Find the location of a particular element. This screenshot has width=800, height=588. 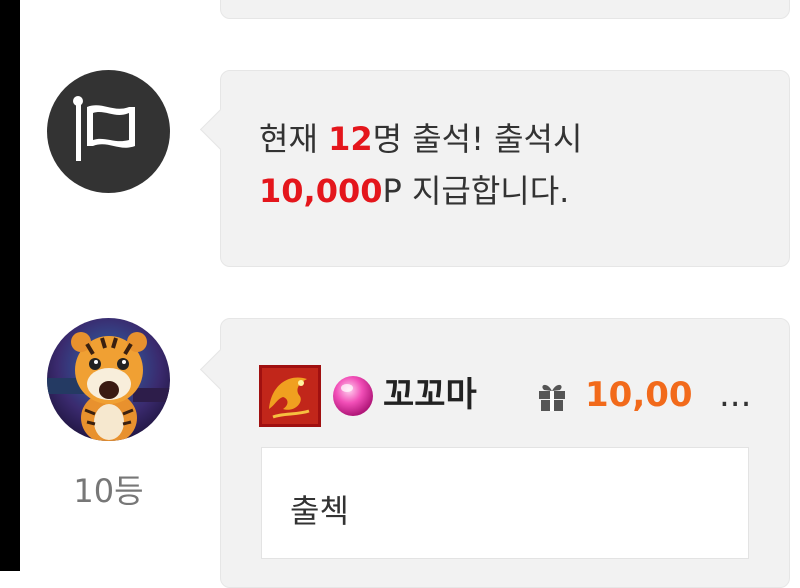

notice-after-count: 명 출석! 출석시 is located at coordinates (477, 139).